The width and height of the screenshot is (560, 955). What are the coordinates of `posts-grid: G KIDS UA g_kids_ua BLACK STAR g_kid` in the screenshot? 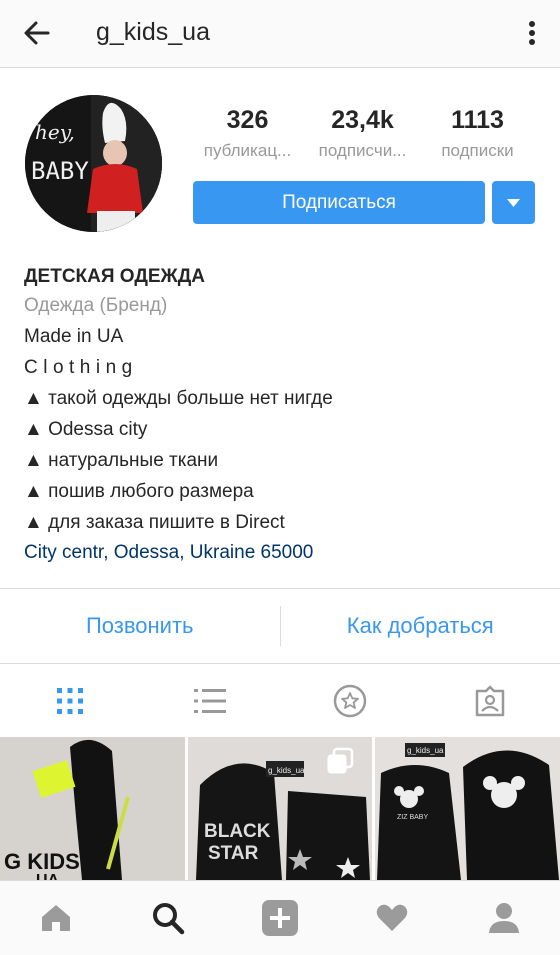 It's located at (280, 808).